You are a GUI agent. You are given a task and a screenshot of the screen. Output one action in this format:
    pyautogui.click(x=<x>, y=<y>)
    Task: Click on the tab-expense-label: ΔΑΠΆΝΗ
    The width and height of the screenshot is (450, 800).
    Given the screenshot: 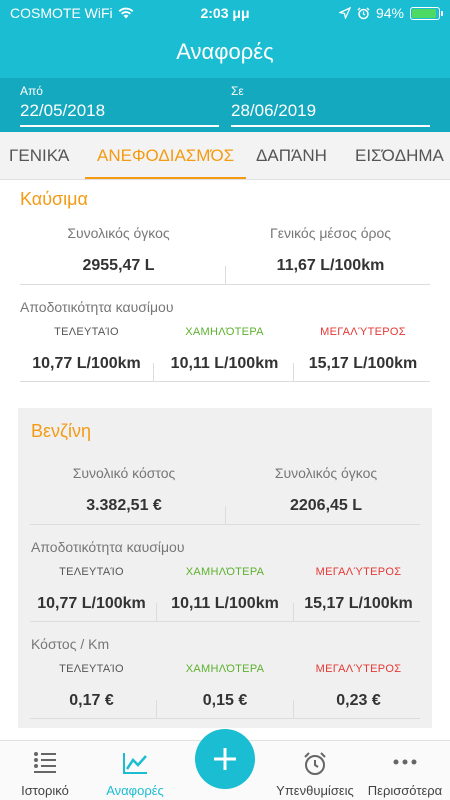 What is the action you would take?
    pyautogui.click(x=291, y=155)
    